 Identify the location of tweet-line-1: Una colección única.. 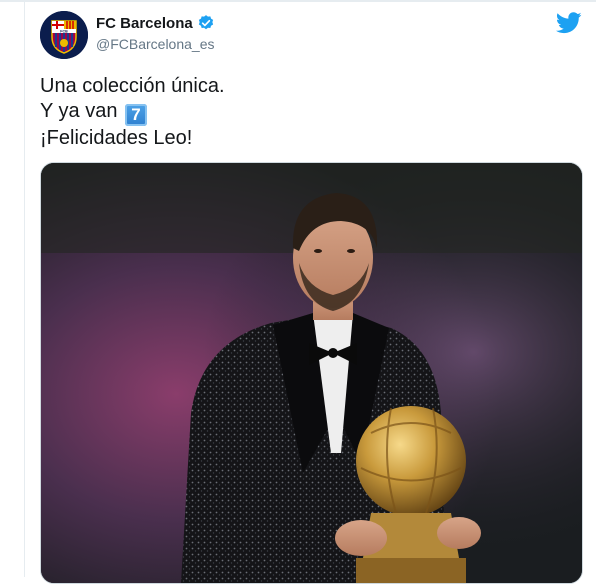
(132, 86).